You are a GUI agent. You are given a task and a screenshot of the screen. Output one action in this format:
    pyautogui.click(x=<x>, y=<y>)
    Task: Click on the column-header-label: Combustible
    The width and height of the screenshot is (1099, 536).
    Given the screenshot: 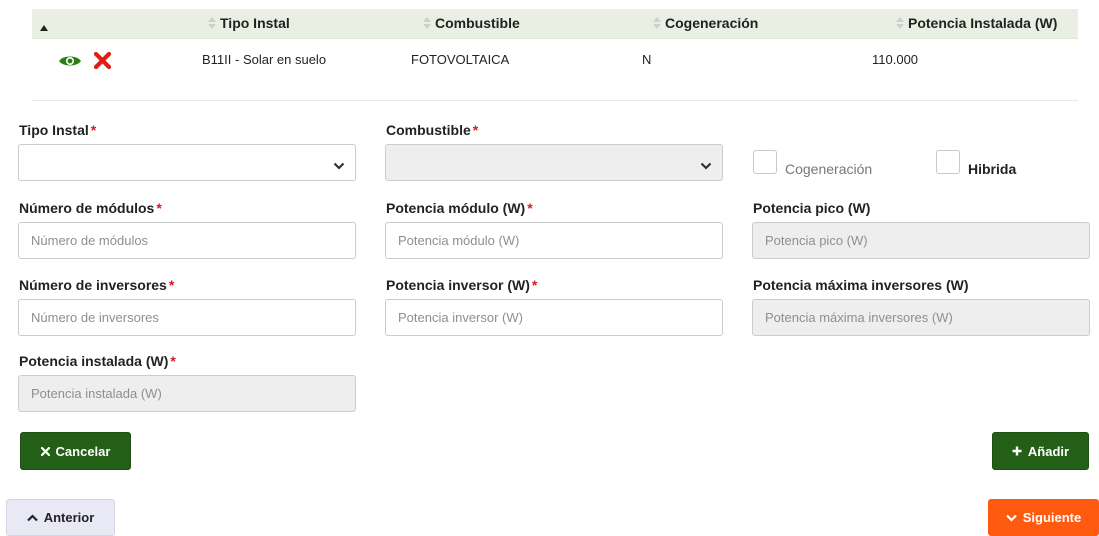 What is the action you would take?
    pyautogui.click(x=477, y=23)
    